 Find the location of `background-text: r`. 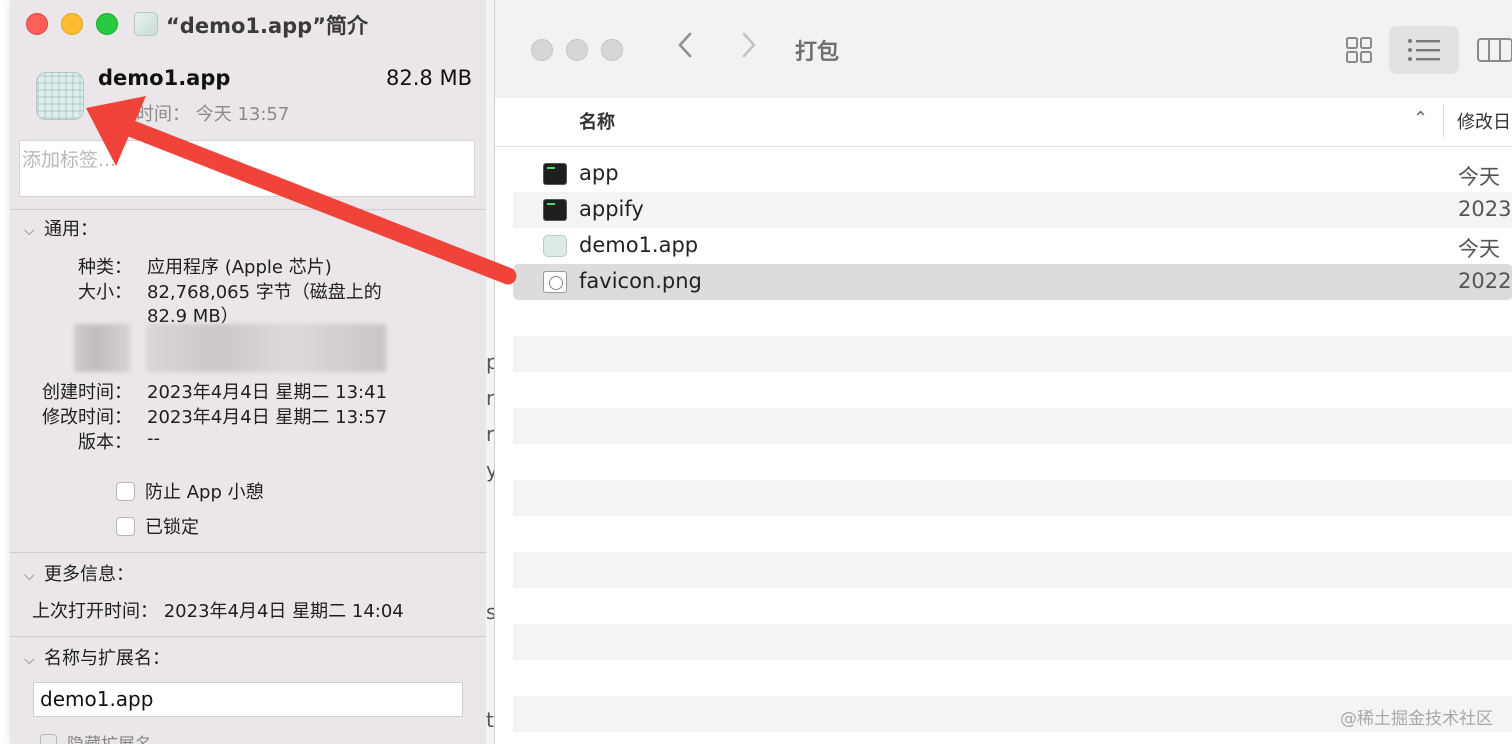

background-text: r is located at coordinates (490, 434).